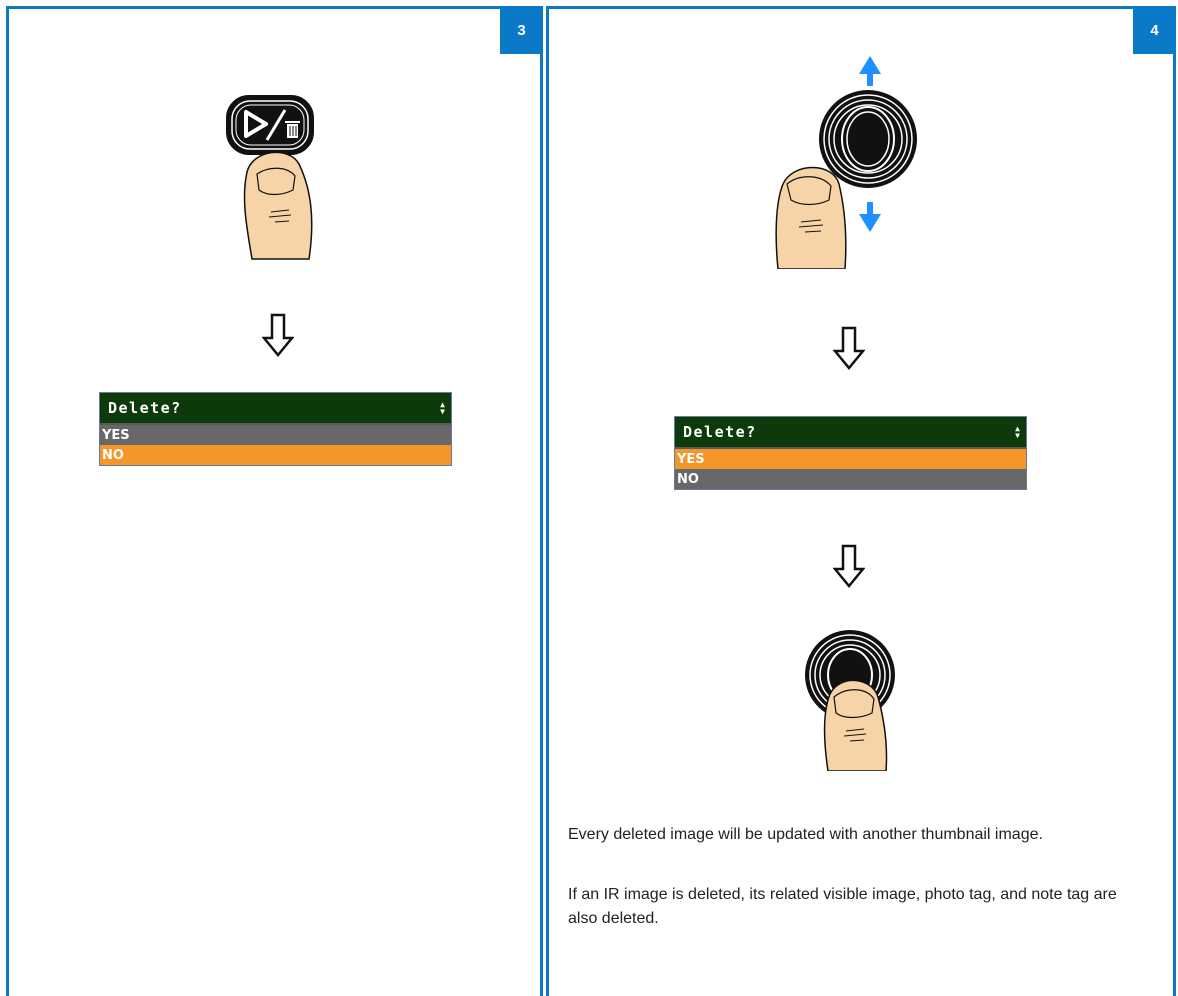 Image resolution: width=1178 pixels, height=996 pixels. What do you see at coordinates (870, 71) in the screenshot?
I see `up-arrow-icon` at bounding box center [870, 71].